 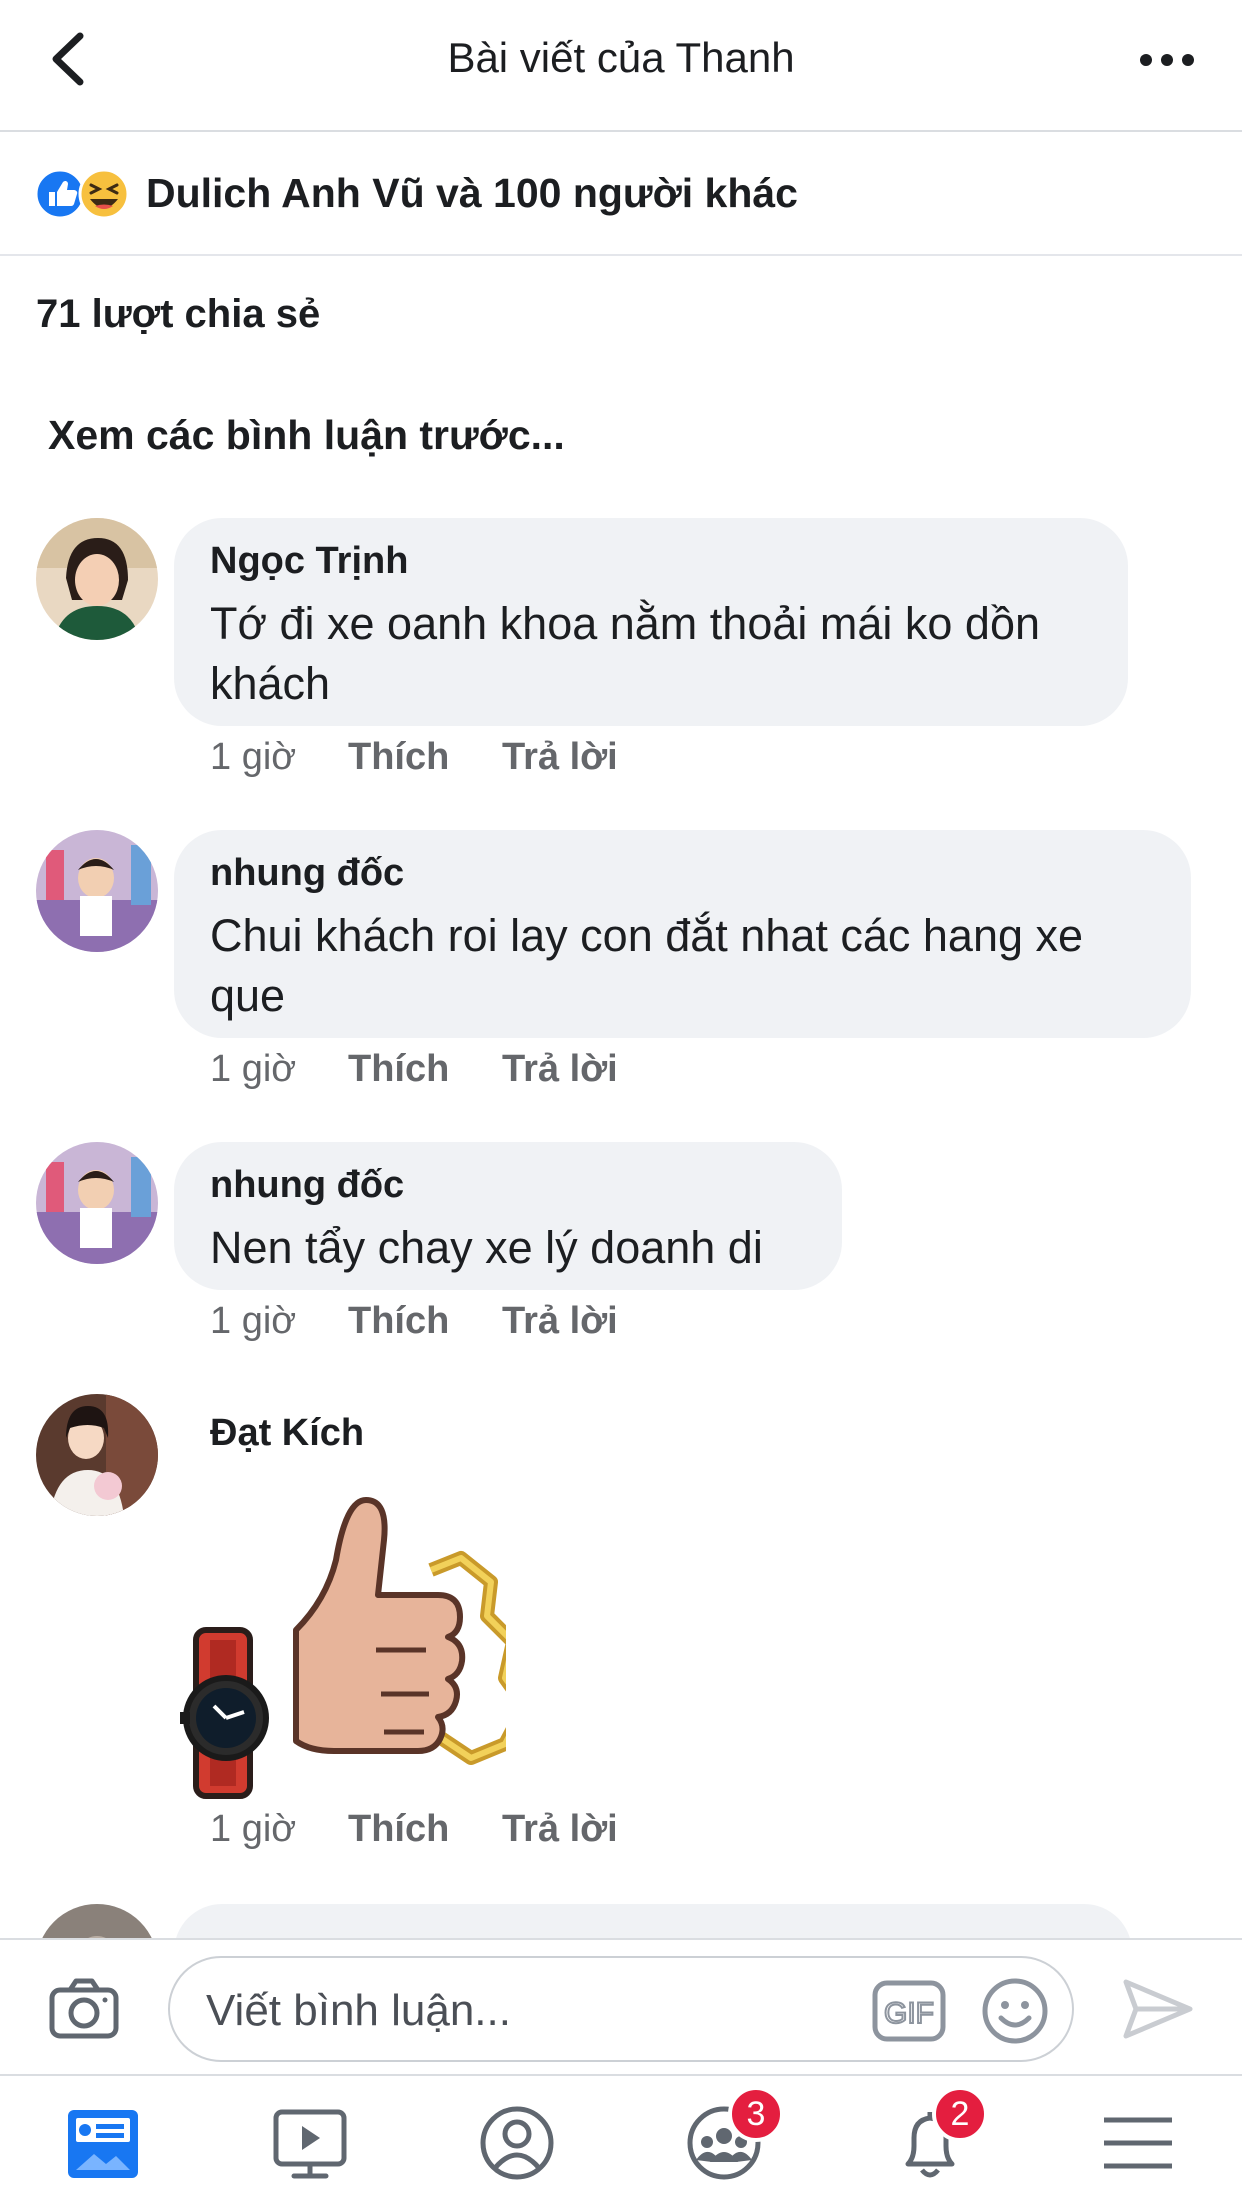 I want to click on top-navigation-bar: Bài viết của Thanh, so click(x=621, y=66).